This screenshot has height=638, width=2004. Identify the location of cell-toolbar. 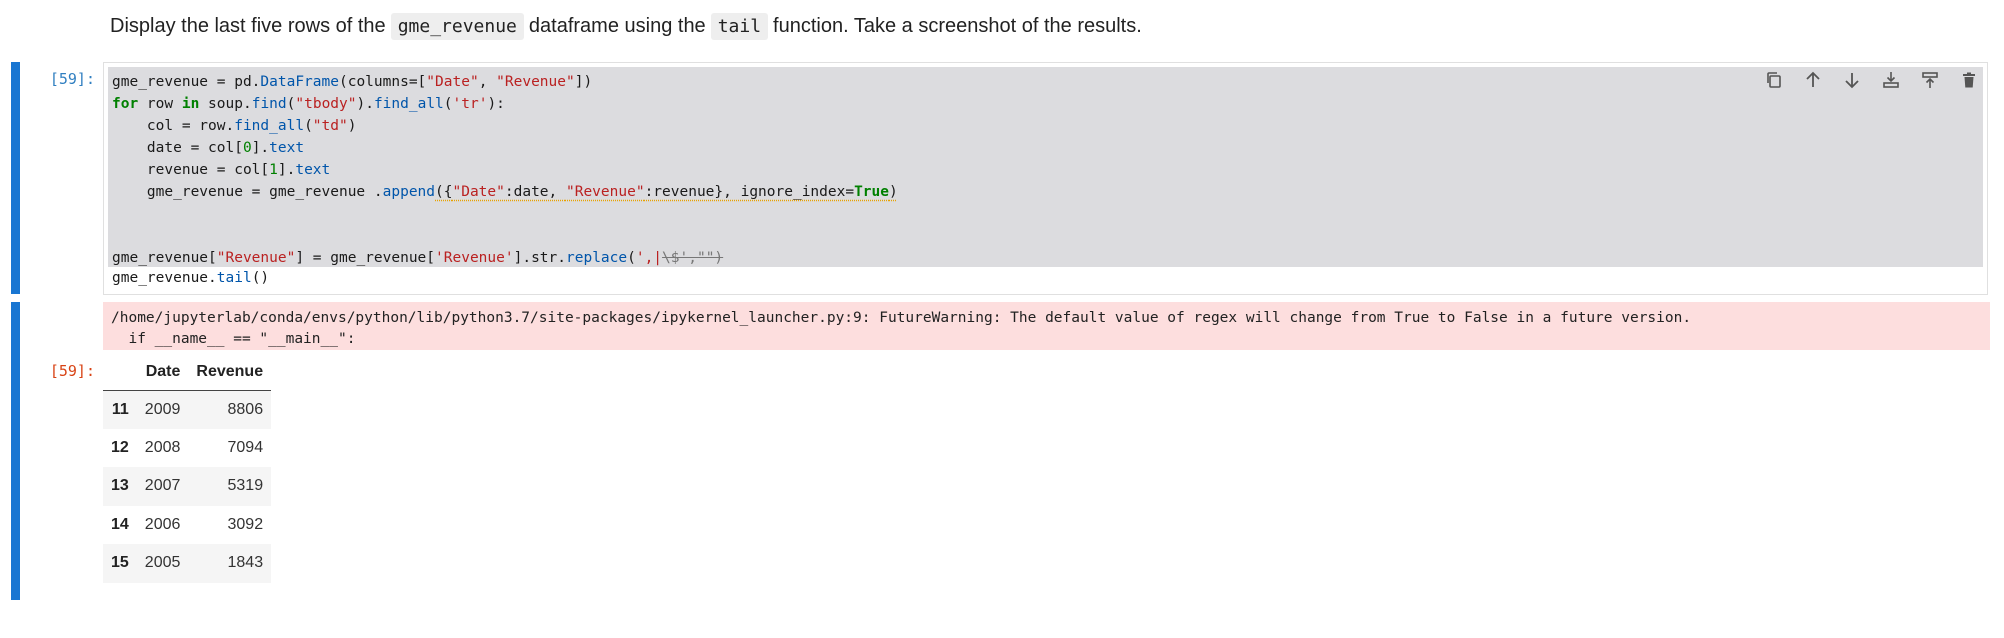
(1871, 80).